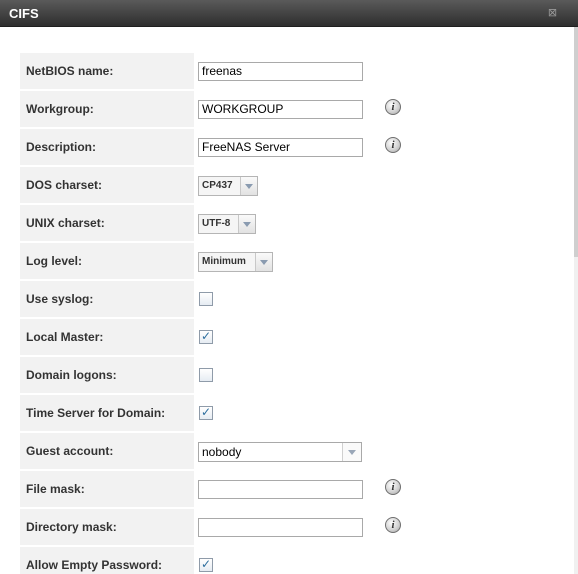  What do you see at coordinates (216, 223) in the screenshot?
I see `unix-charset-value: UTF-8` at bounding box center [216, 223].